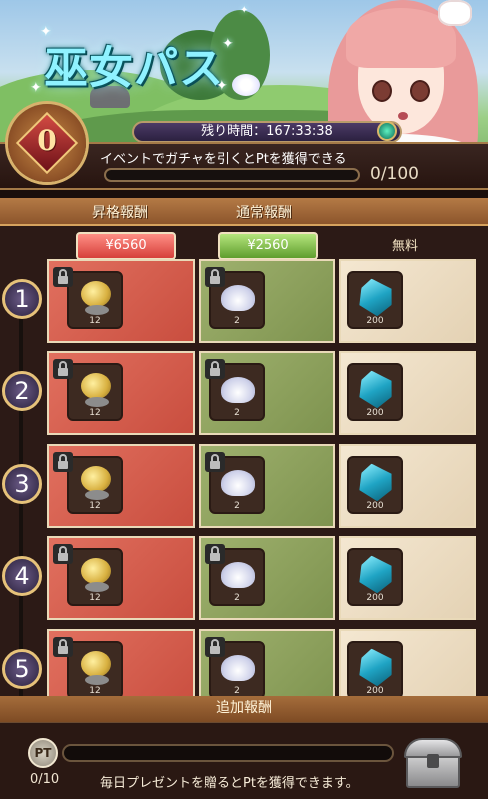  What do you see at coordinates (223, 159) in the screenshot?
I see `pt-info-text: イベントでガチャを引くとPtを獲得できる` at bounding box center [223, 159].